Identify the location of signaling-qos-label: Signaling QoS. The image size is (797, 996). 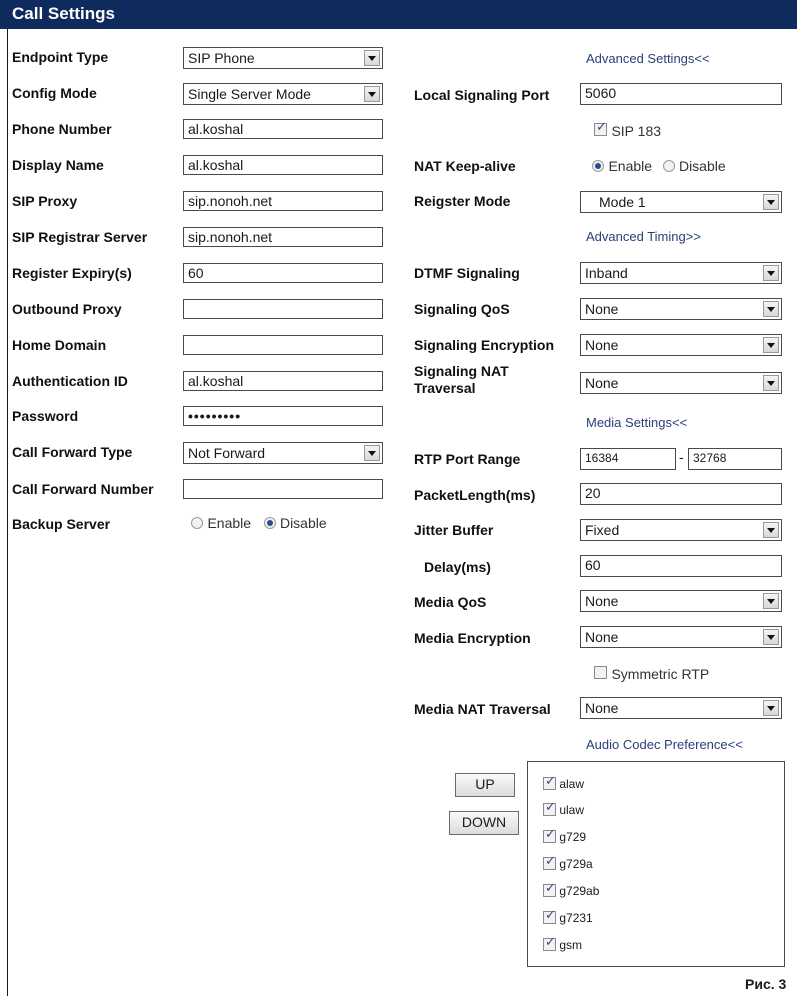
(462, 309).